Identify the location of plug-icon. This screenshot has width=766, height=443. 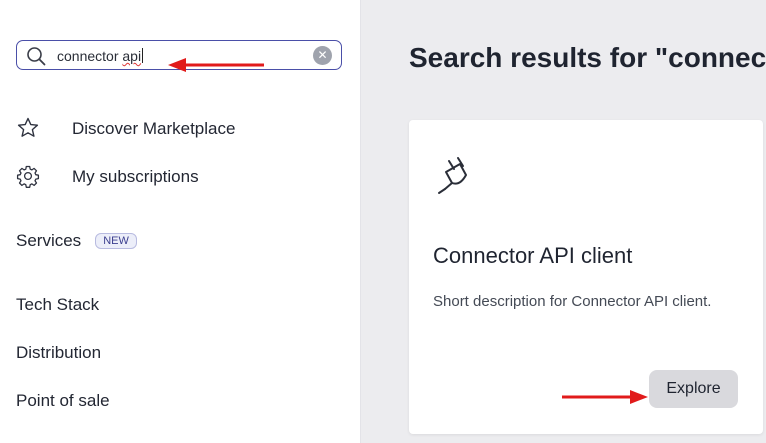
(452, 175).